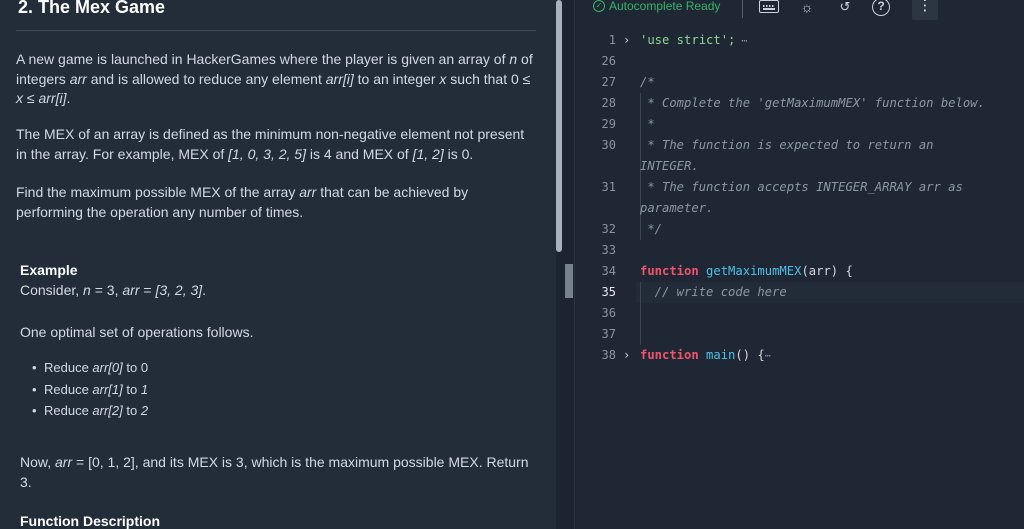 Image resolution: width=1024 pixels, height=529 pixels. I want to click on panel-splitter, so click(568, 264).